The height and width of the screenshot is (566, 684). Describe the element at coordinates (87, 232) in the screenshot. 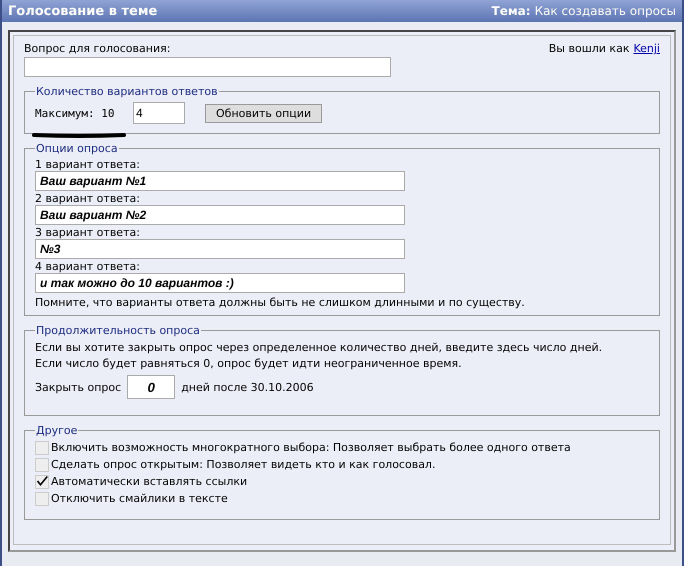

I see `field-label: 3 вариант ответа:` at that location.